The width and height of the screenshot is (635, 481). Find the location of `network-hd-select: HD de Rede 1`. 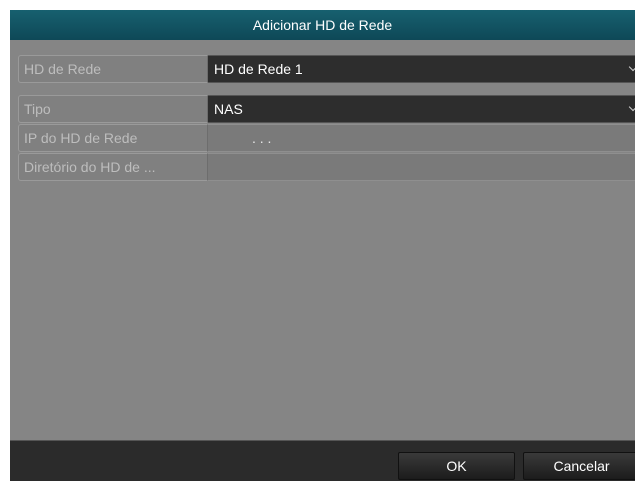

network-hd-select: HD de Rede 1 is located at coordinates (421, 69).